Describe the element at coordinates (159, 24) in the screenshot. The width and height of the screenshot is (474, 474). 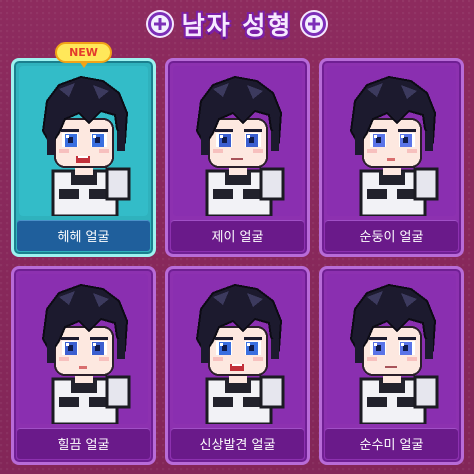
I see `plus-left-icon` at that location.